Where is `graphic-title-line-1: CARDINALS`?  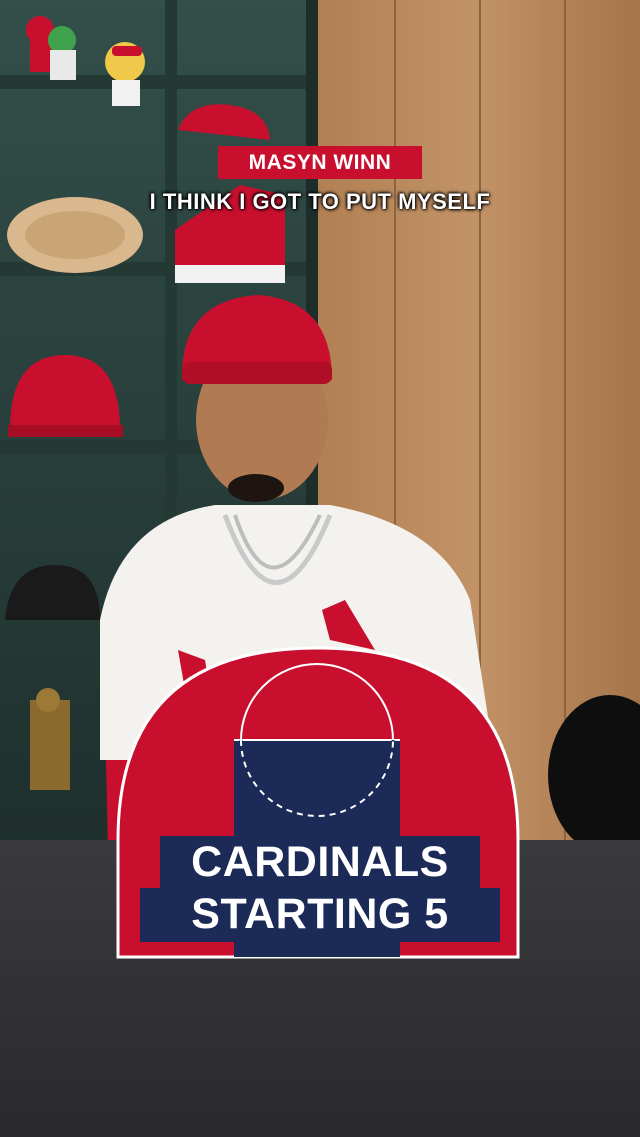
graphic-title-line-1: CARDINALS is located at coordinates (320, 862).